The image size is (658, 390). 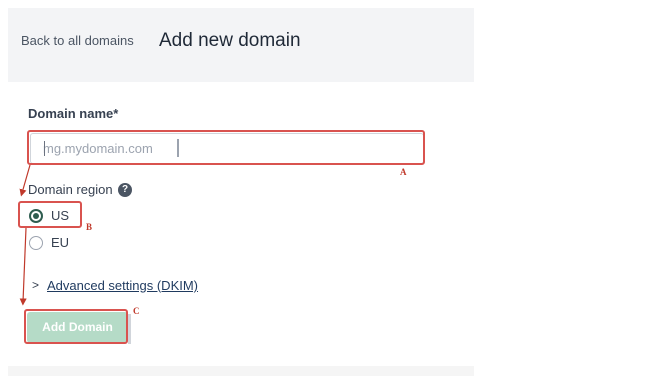 What do you see at coordinates (230, 40) in the screenshot?
I see `page-title: Add new domain` at bounding box center [230, 40].